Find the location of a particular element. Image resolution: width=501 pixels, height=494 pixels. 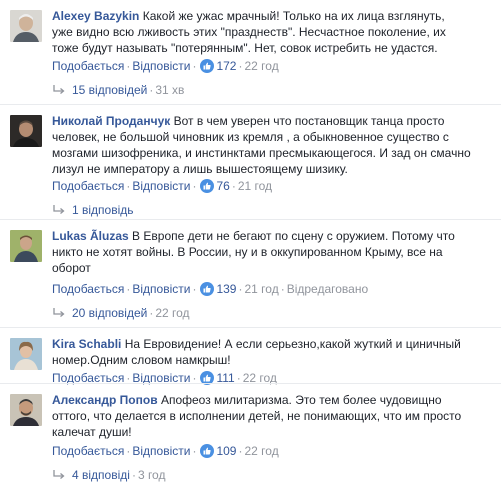

replies-link: 4 відповіді · 3 год is located at coordinates (108, 475).